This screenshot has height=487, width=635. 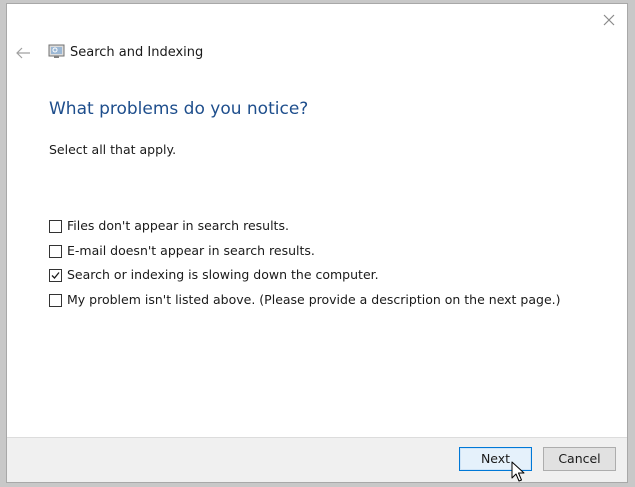 I want to click on window-title: Search and Indexing, so click(x=137, y=52).